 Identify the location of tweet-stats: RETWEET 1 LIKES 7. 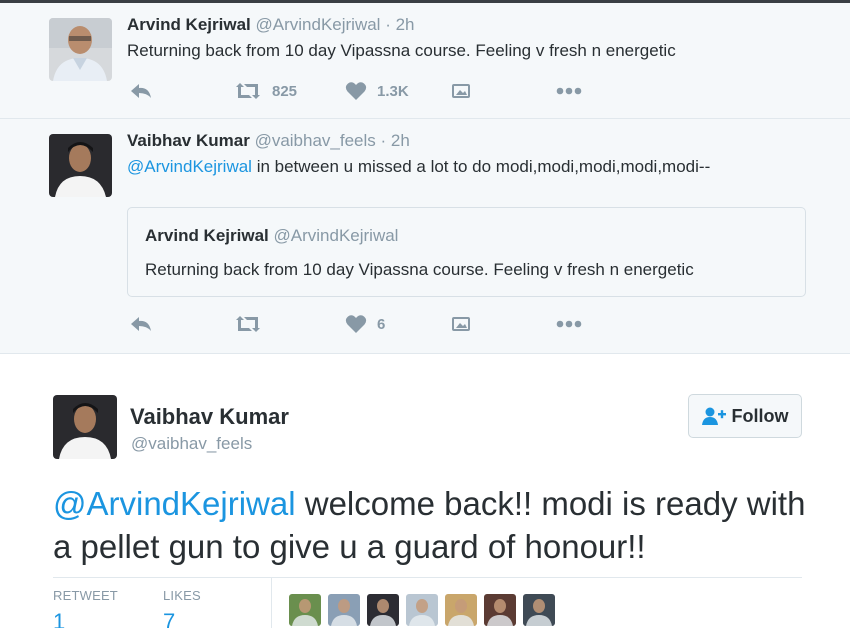
(427, 602).